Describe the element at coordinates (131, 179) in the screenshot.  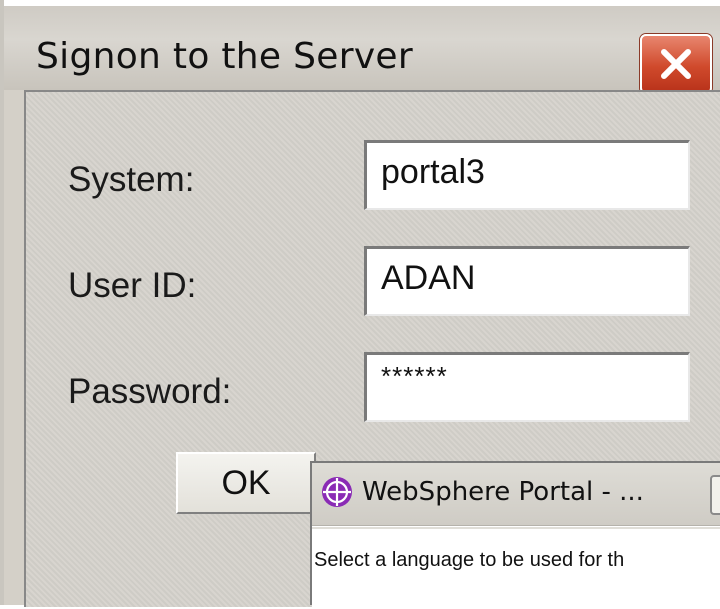
I see `system-label: System:` at that location.